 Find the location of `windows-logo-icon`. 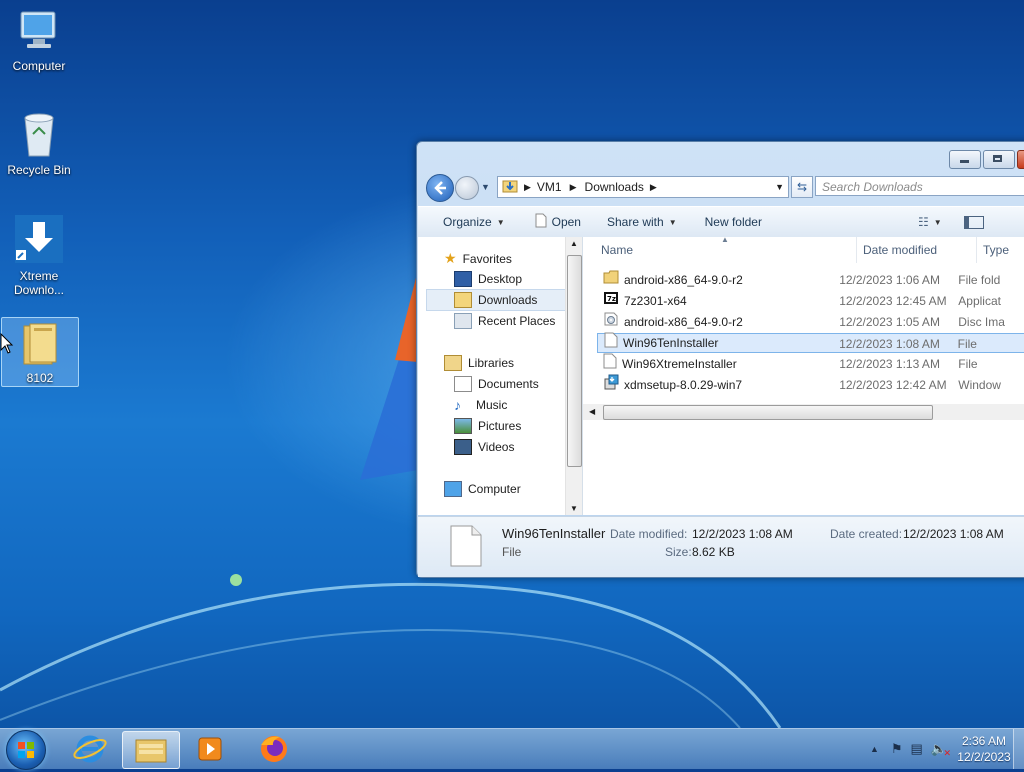

windows-logo-icon is located at coordinates (26, 750).